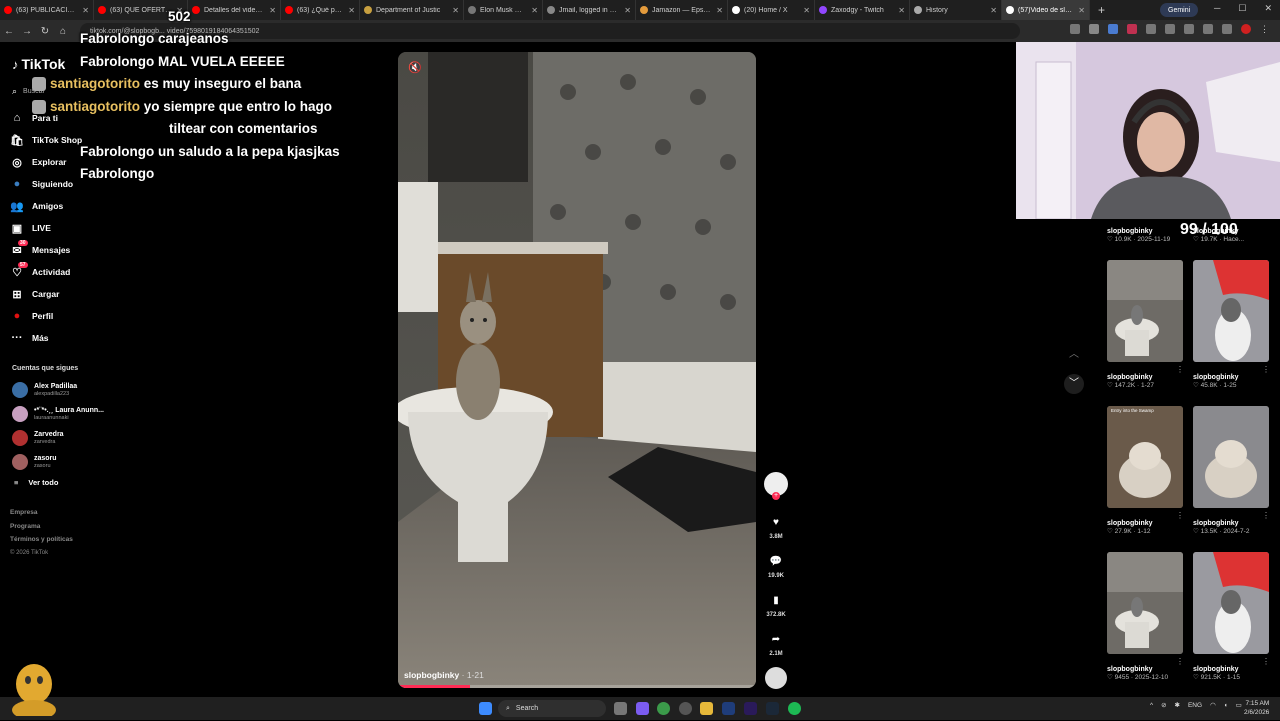 The height and width of the screenshot is (721, 1280). I want to click on minimize-icon: ─, so click(1217, 8).